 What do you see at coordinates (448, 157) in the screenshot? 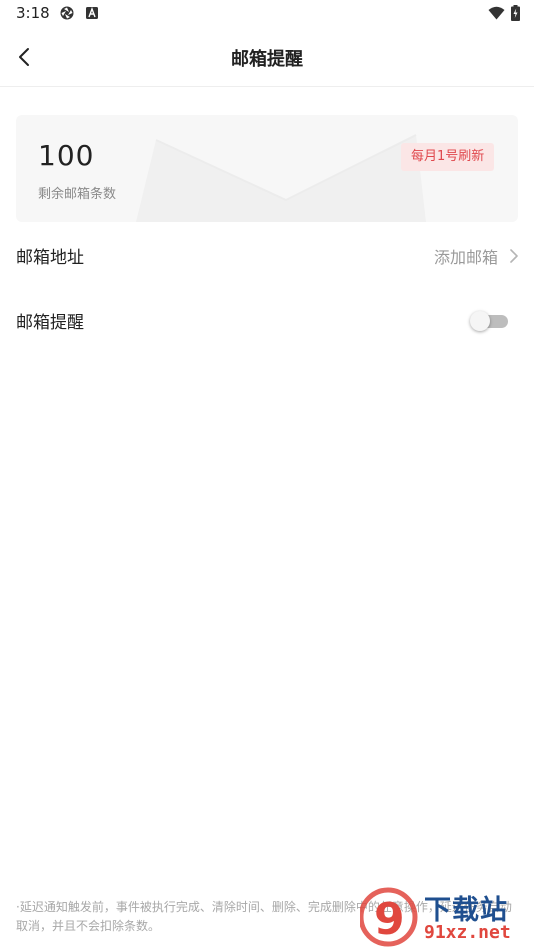
I see `refresh-badge: 每月1号刷新` at bounding box center [448, 157].